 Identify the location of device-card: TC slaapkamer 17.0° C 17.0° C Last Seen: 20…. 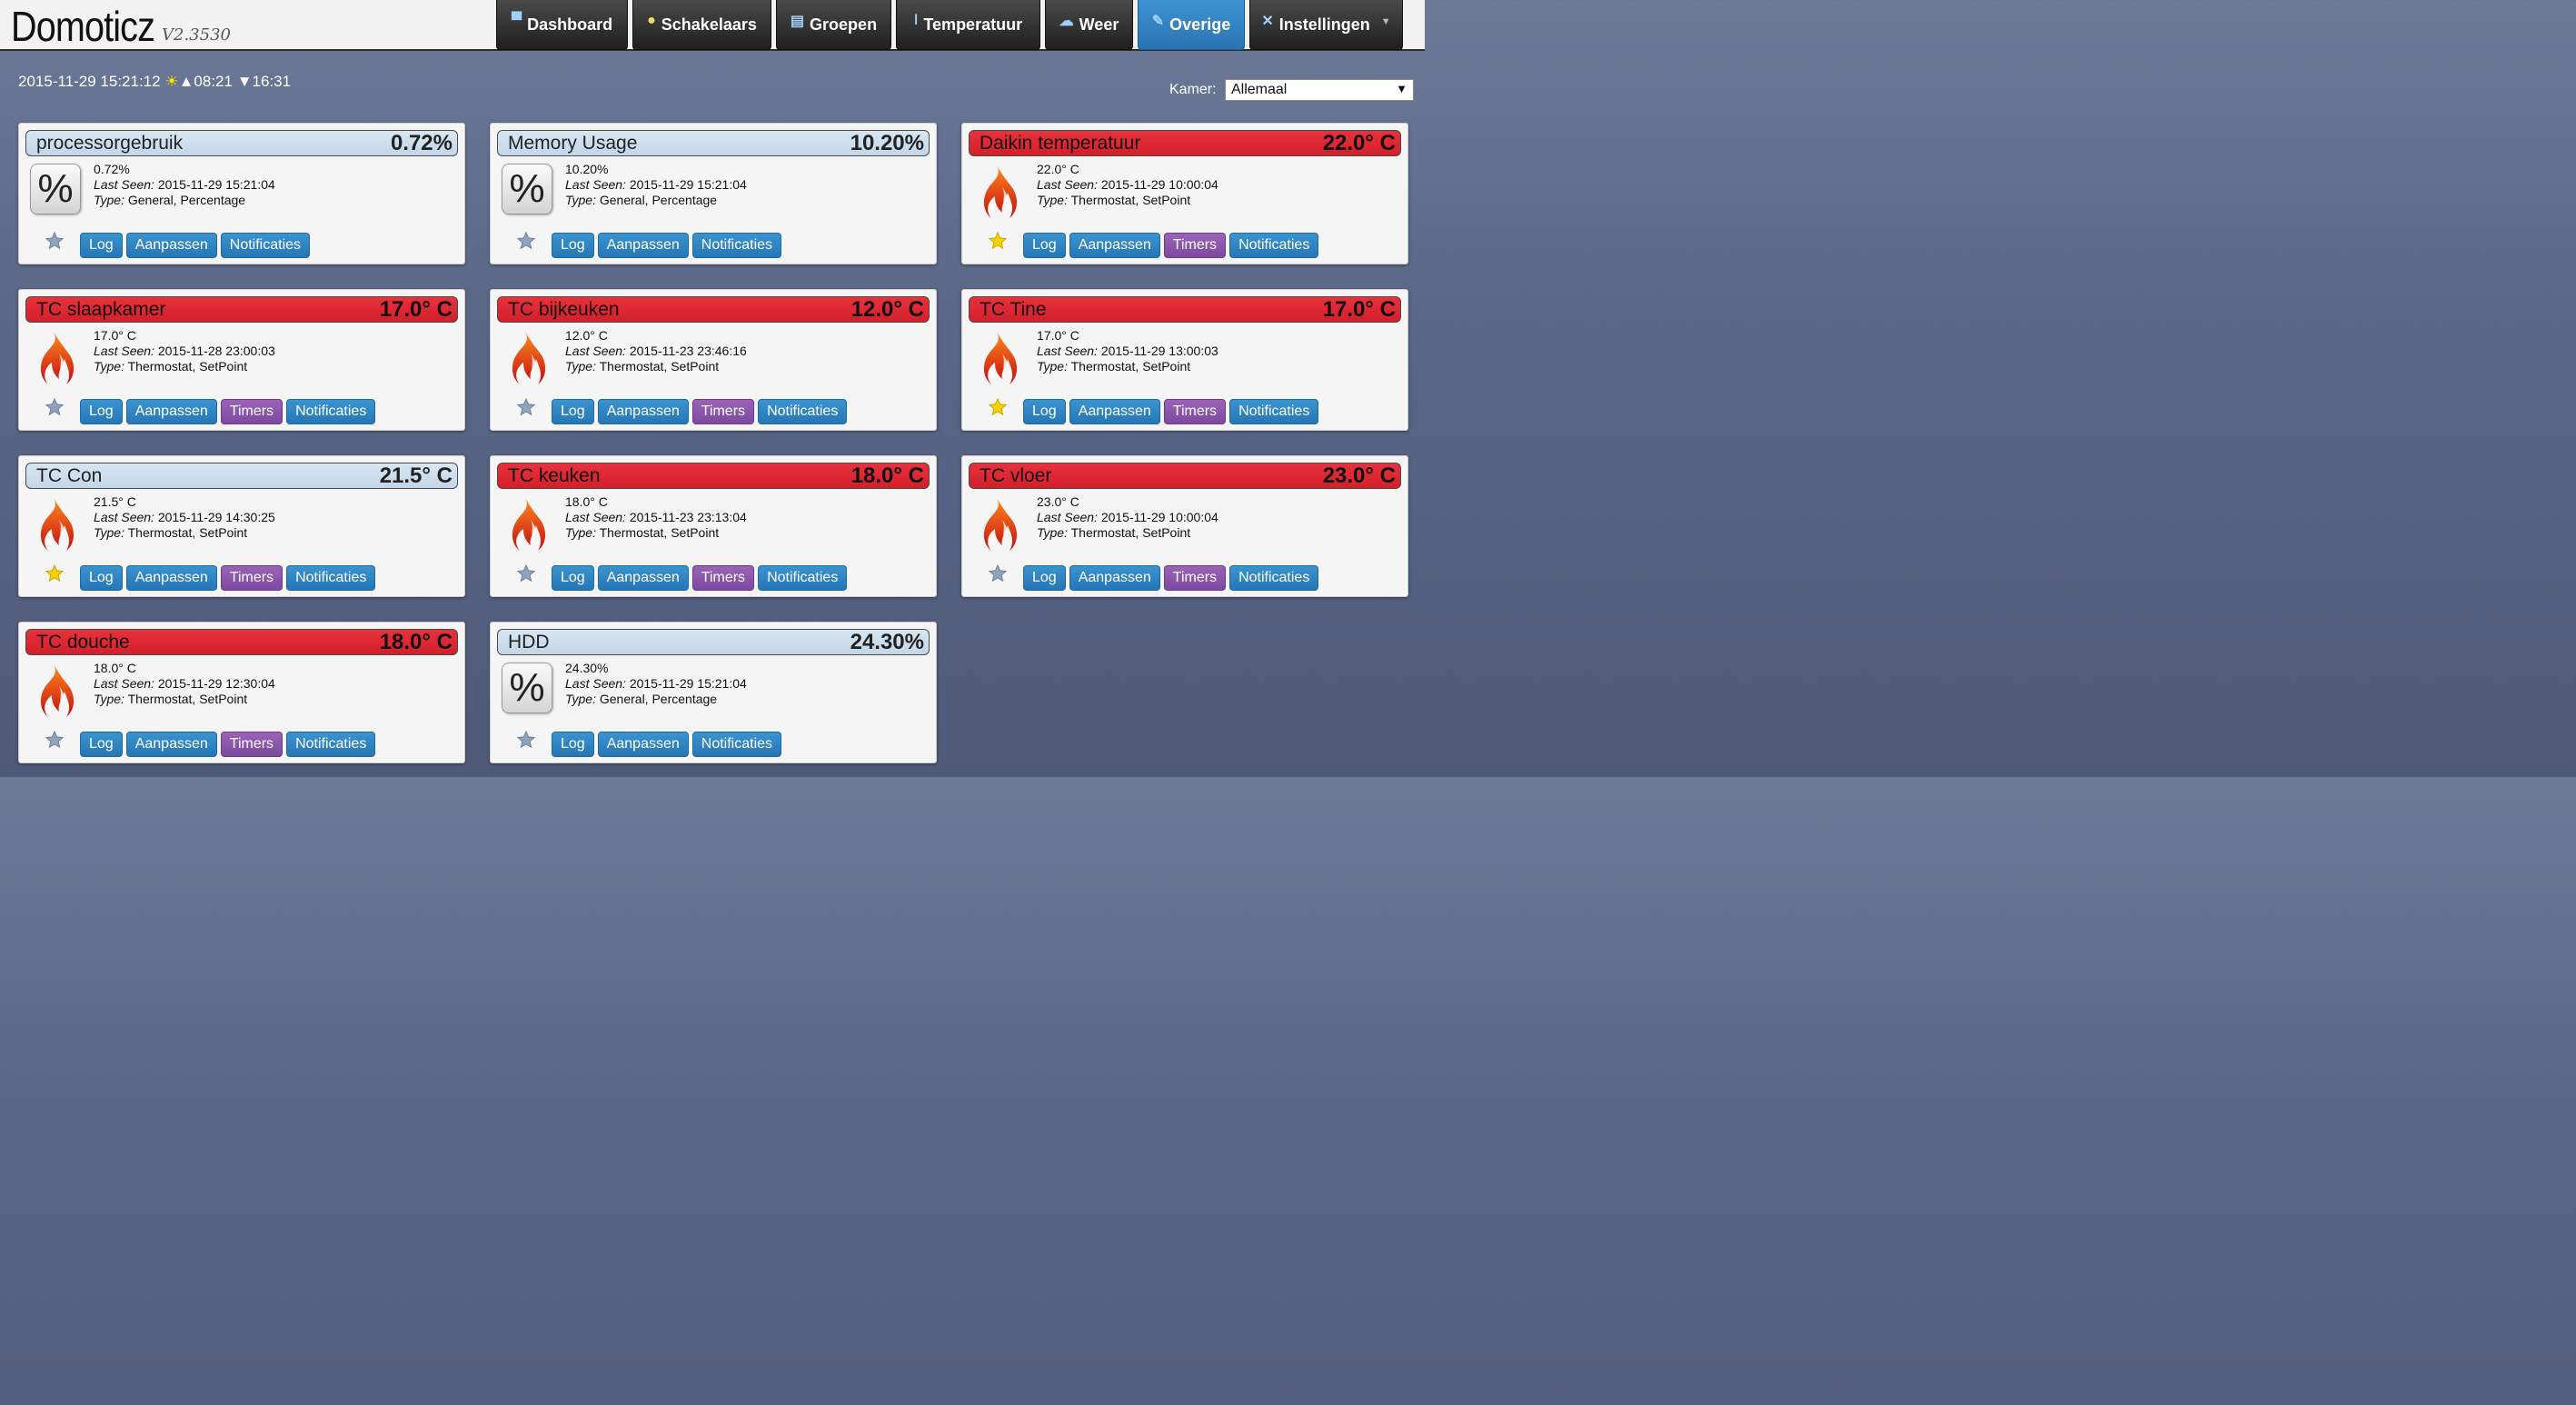
(241, 360).